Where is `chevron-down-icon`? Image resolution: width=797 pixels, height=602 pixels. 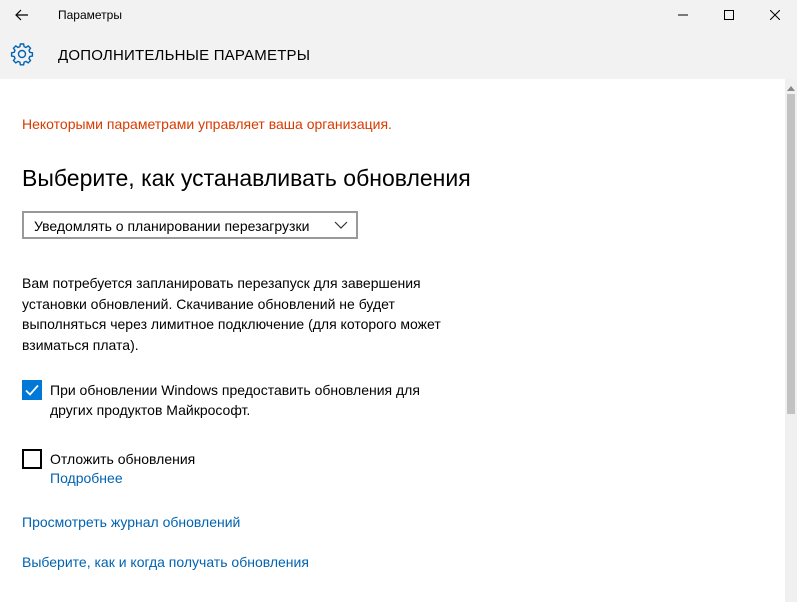
chevron-down-icon is located at coordinates (341, 225).